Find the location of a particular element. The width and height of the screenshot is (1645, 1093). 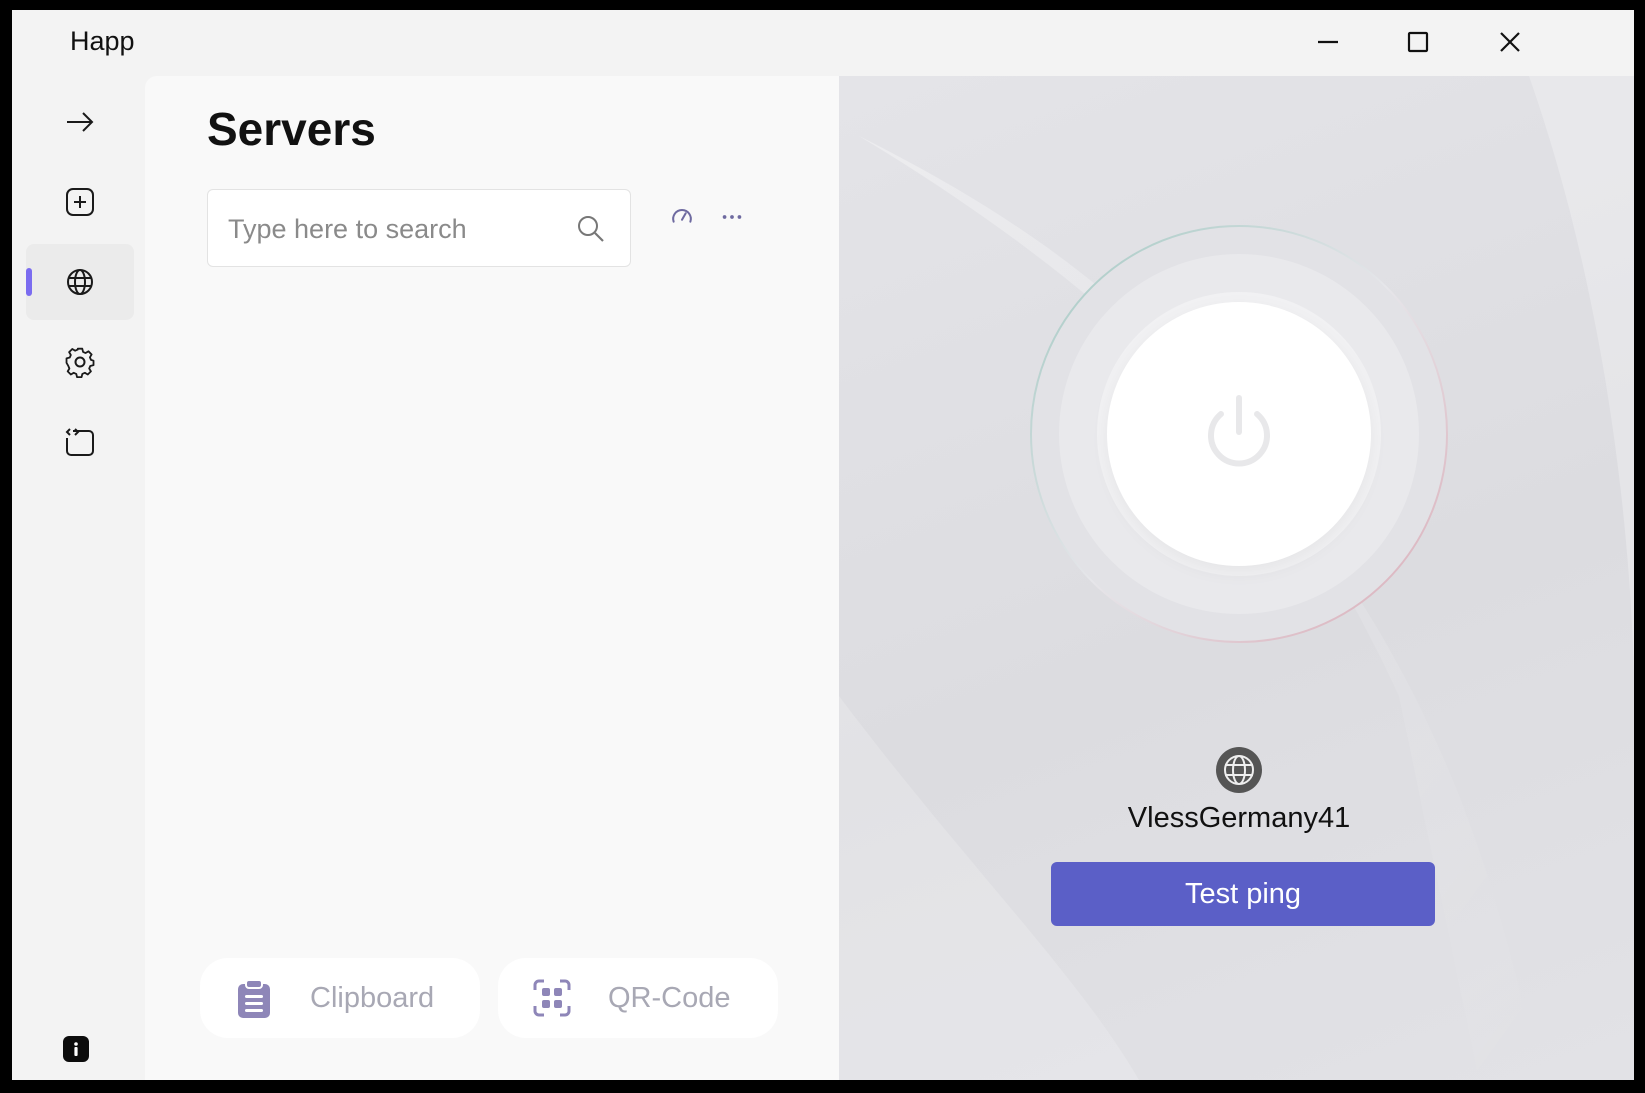

gear-icon is located at coordinates (80, 362).